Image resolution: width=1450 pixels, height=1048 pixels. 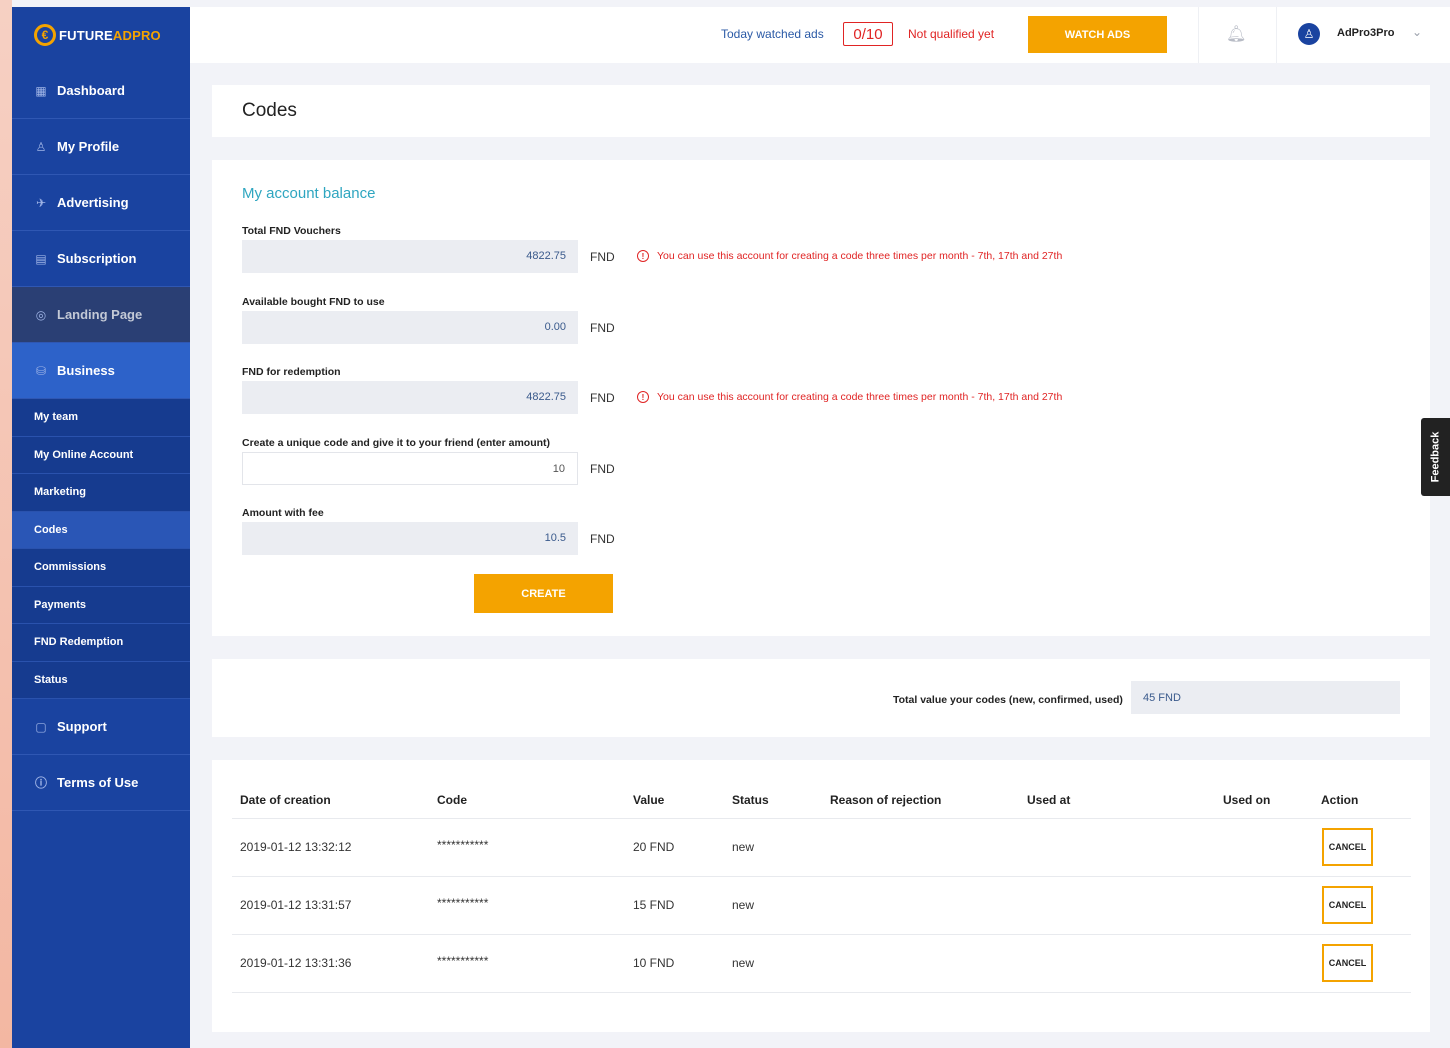 I want to click on sidebar-item-label: Landing Page, so click(x=100, y=314).